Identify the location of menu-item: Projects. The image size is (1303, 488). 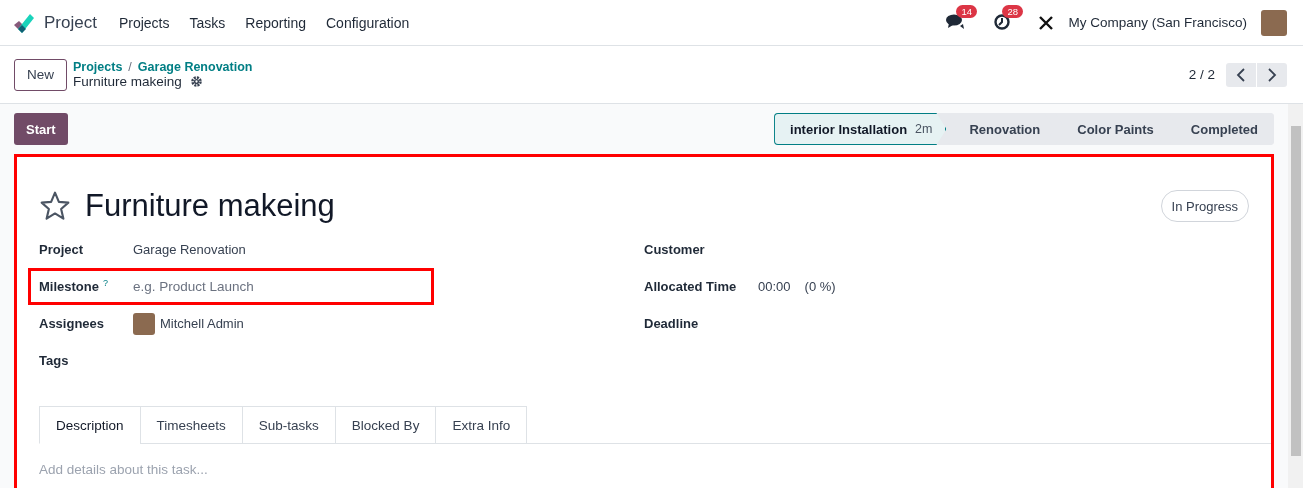
(144, 22).